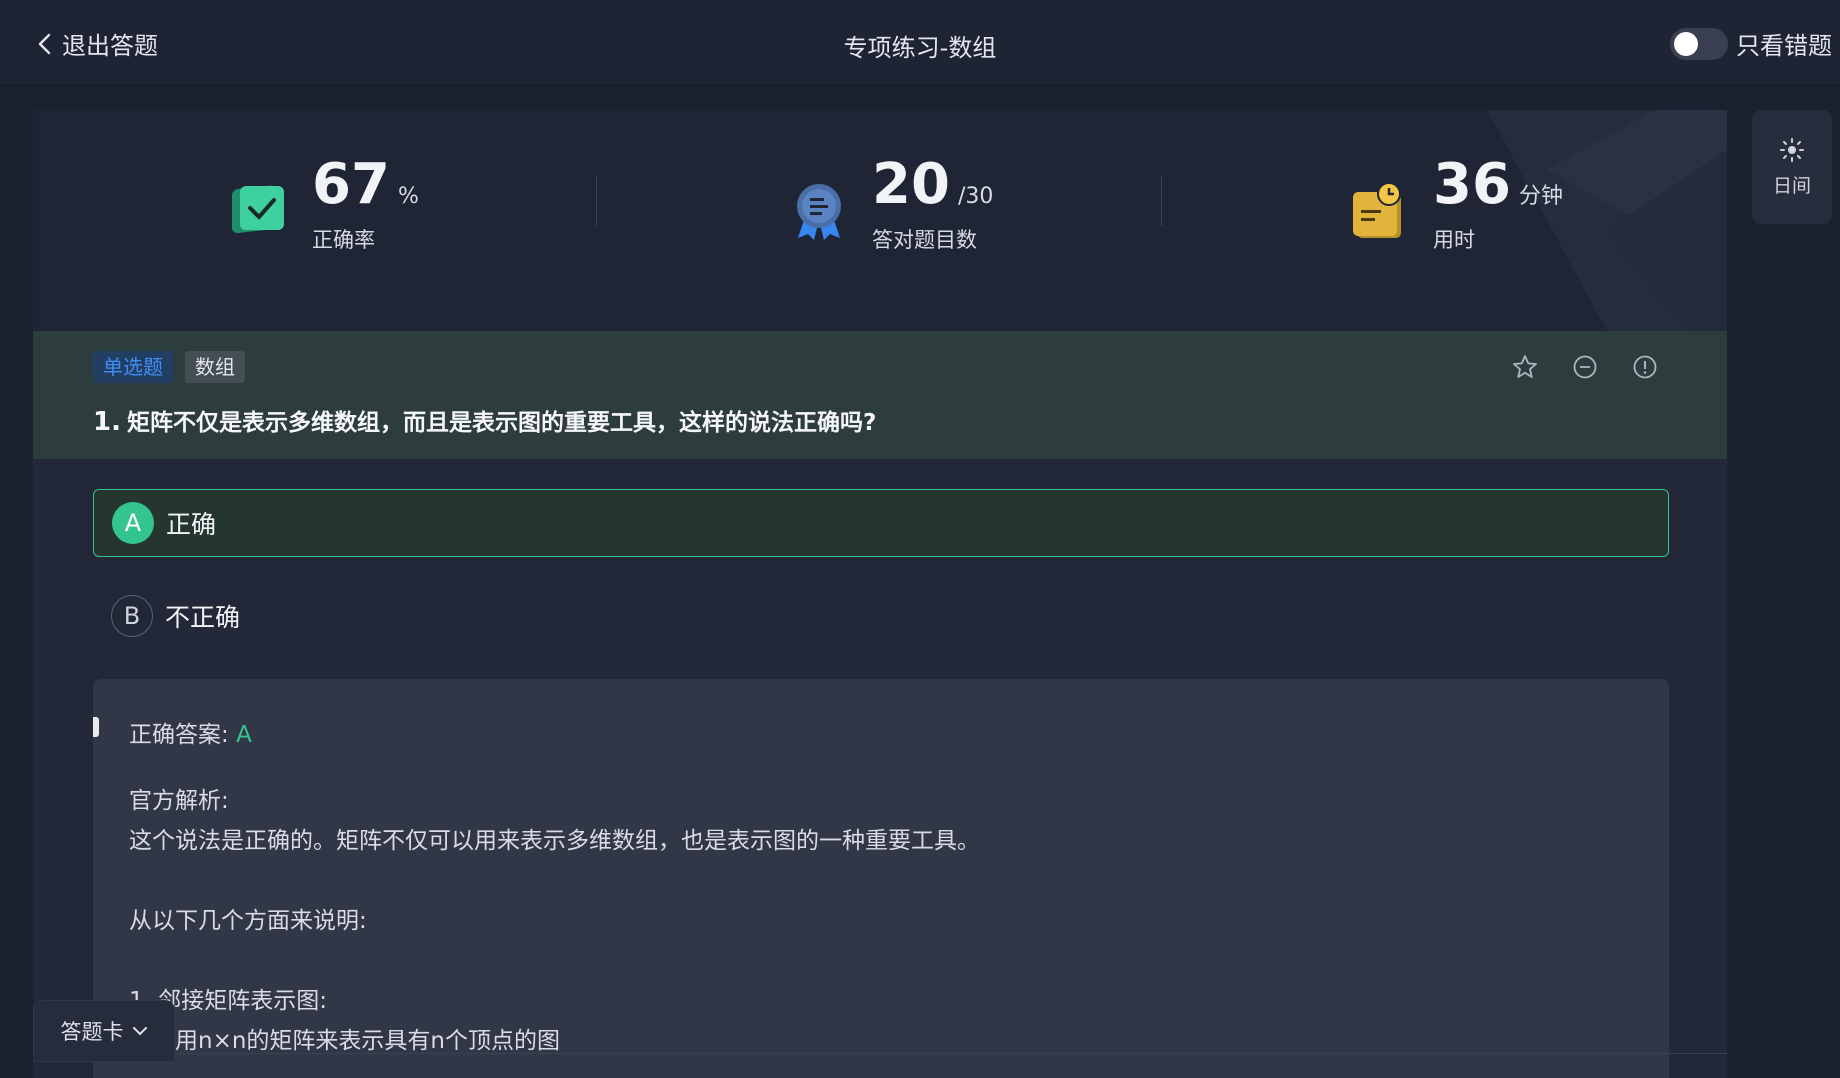 This screenshot has width=1840, height=1078. Describe the element at coordinates (1792, 149) in the screenshot. I see `sun-icon` at that location.